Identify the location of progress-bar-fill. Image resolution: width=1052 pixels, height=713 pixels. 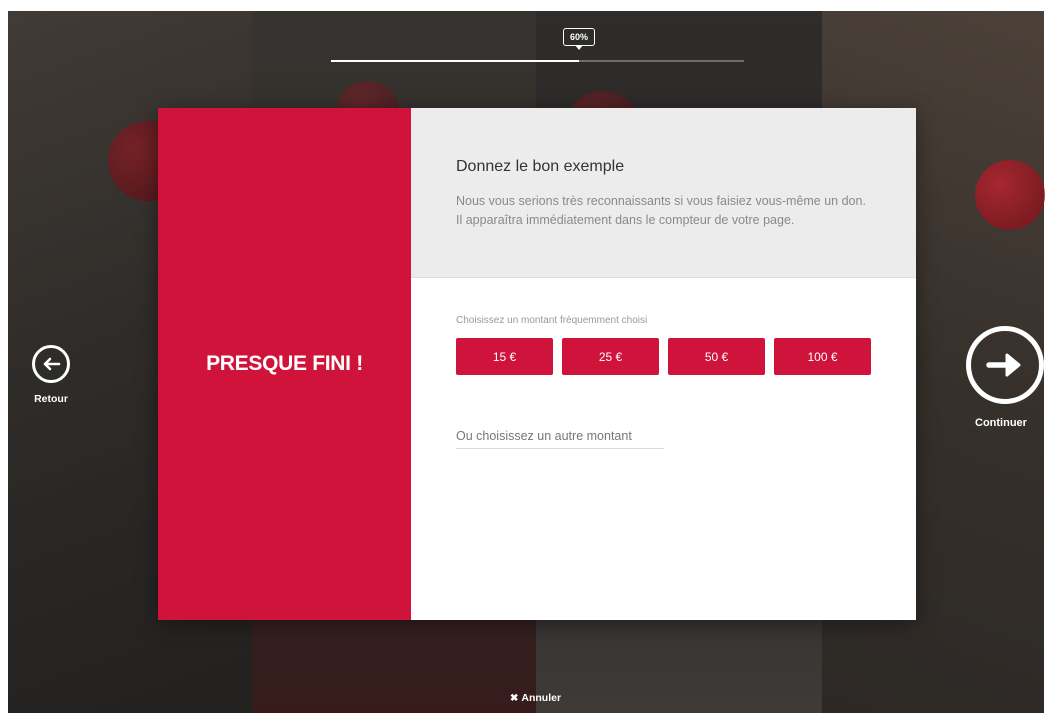
(455, 61).